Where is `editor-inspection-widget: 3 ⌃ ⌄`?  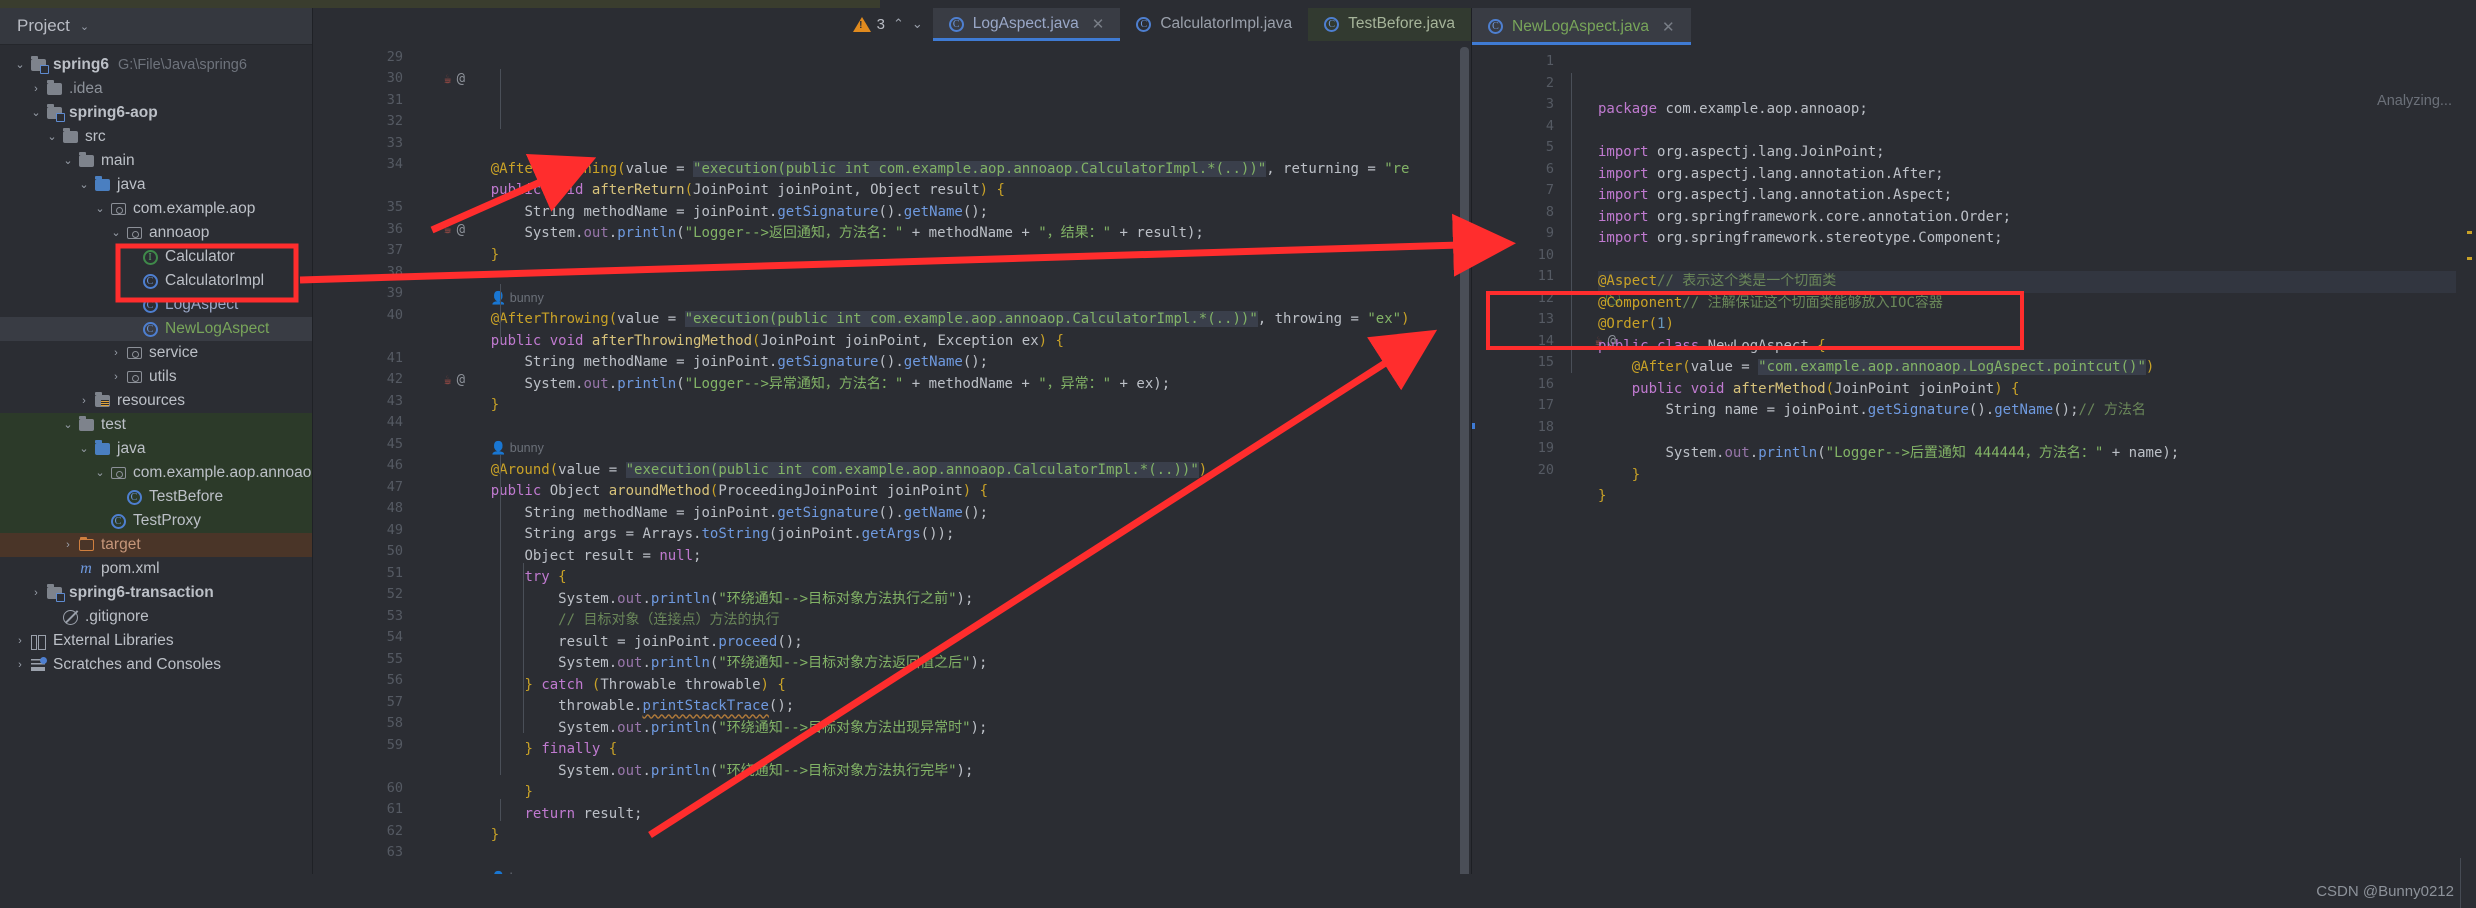
editor-inspection-widget: 3 ⌃ ⌄ is located at coordinates (892, 24).